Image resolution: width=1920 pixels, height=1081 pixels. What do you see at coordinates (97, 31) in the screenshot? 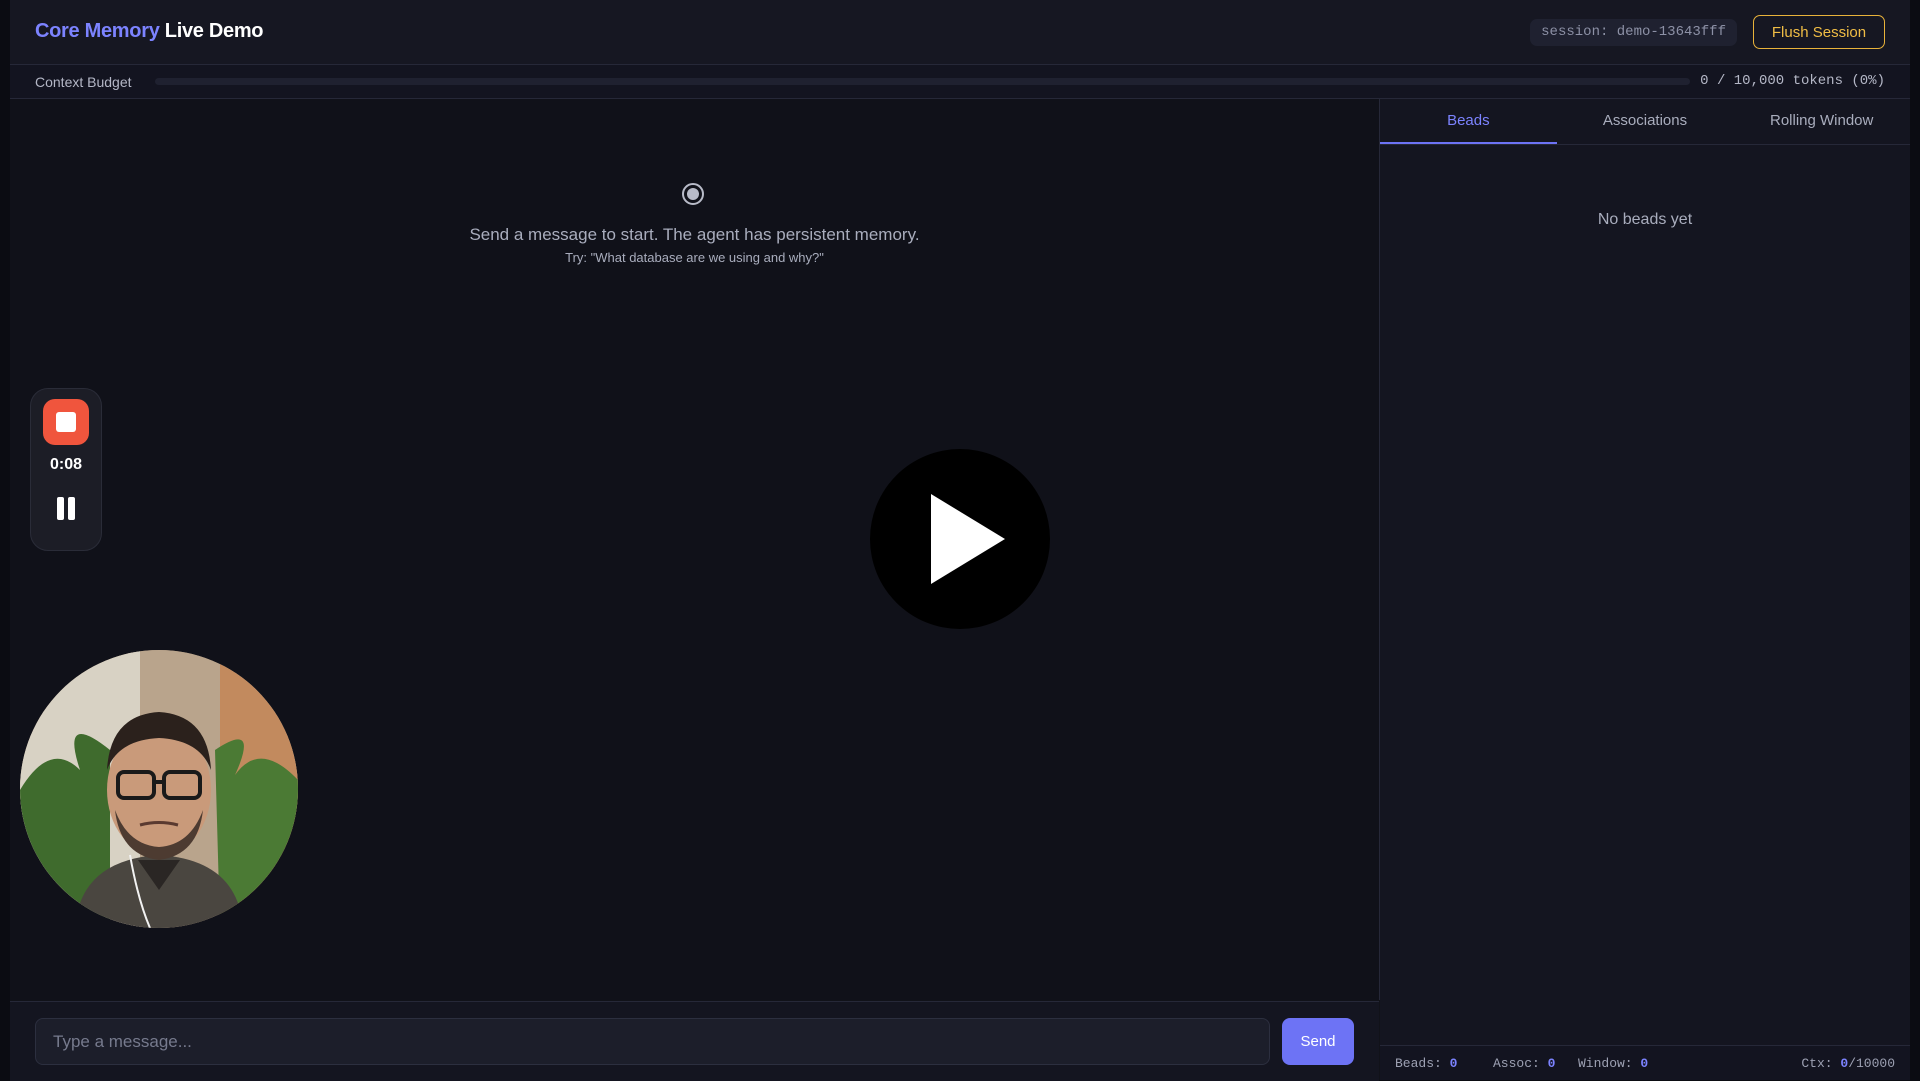
I see `title-accent: Core Memory` at bounding box center [97, 31].